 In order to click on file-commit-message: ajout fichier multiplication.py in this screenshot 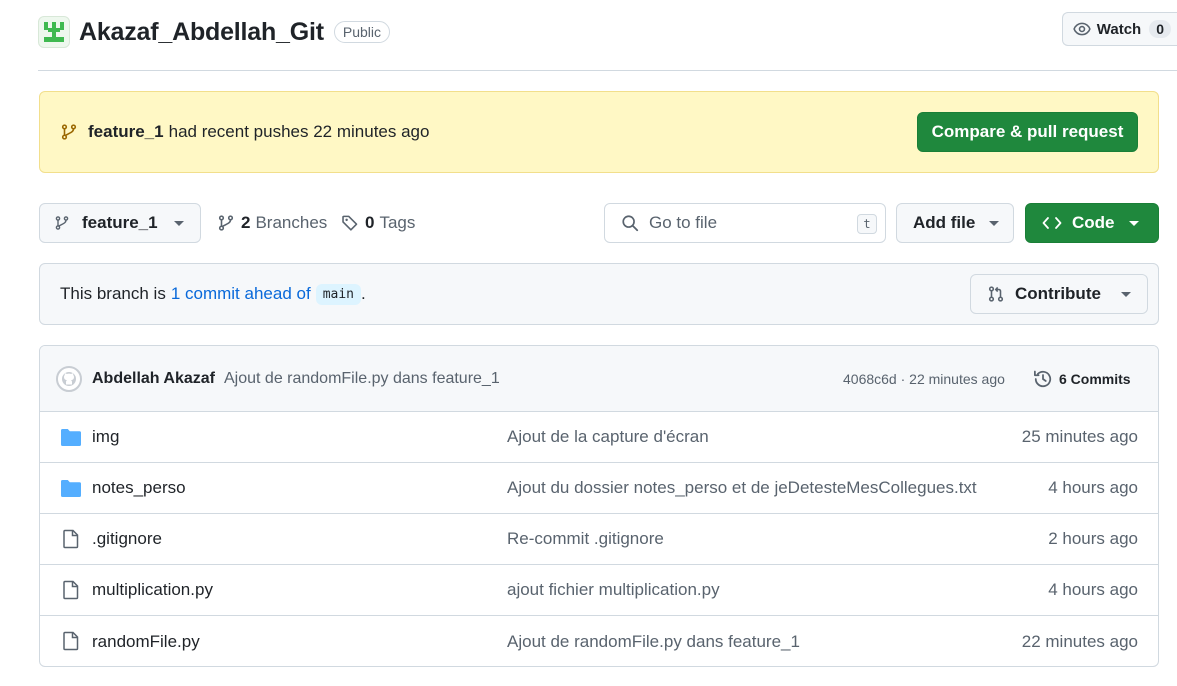, I will do `click(613, 590)`.